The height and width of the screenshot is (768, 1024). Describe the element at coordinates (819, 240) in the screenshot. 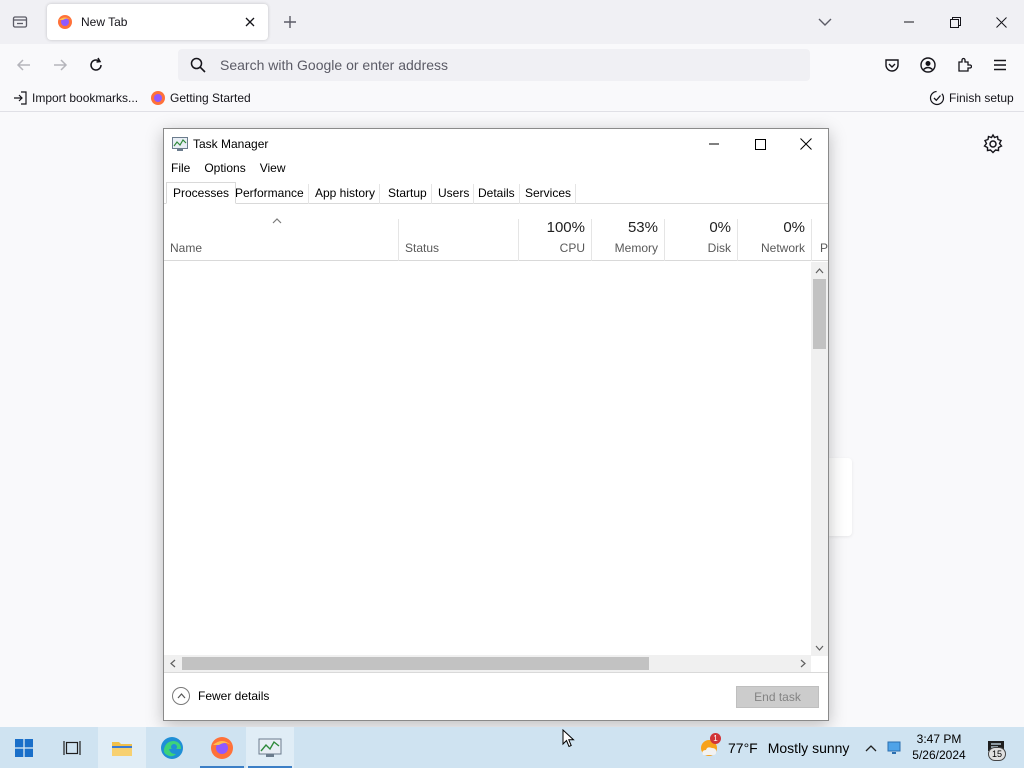

I see `column-power: P` at that location.